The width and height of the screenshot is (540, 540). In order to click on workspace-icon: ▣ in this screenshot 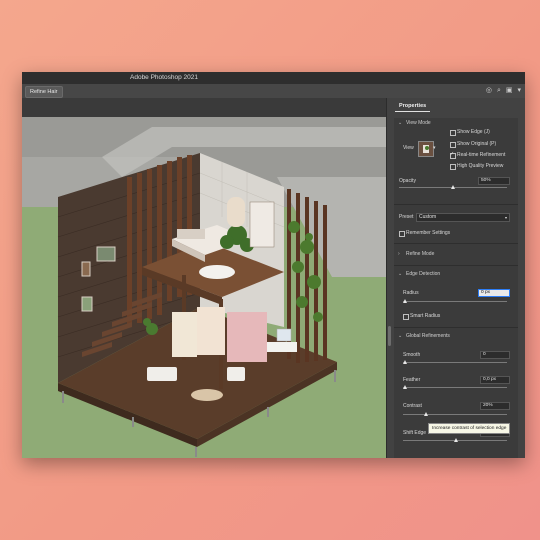, I will do `click(509, 91)`.